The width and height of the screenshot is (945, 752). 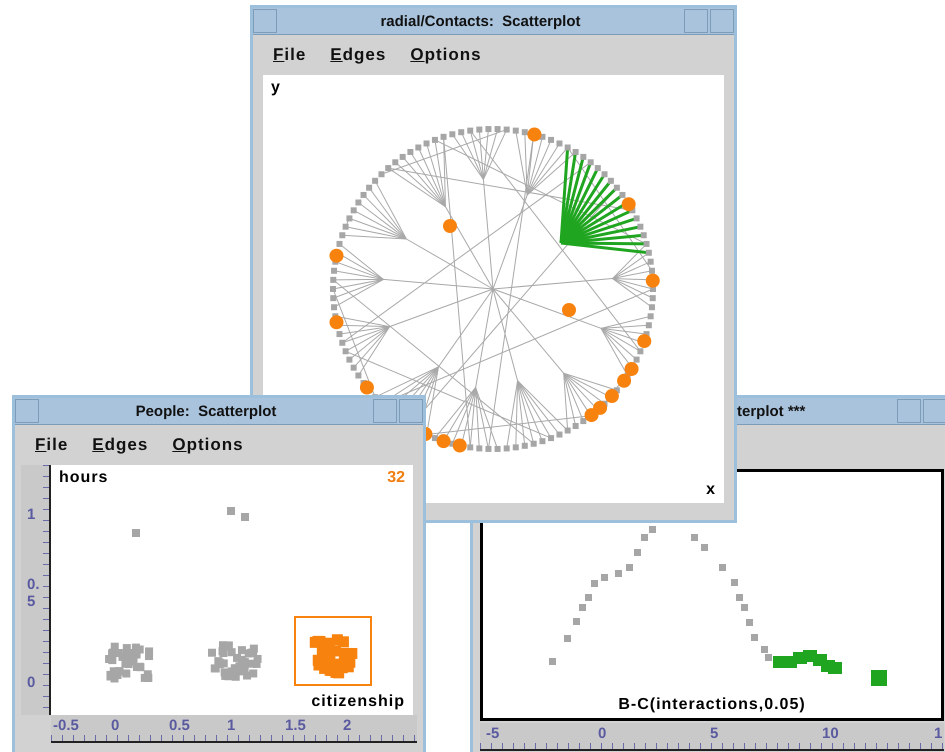 What do you see at coordinates (358, 702) in the screenshot?
I see `axis-label: citizenship` at bounding box center [358, 702].